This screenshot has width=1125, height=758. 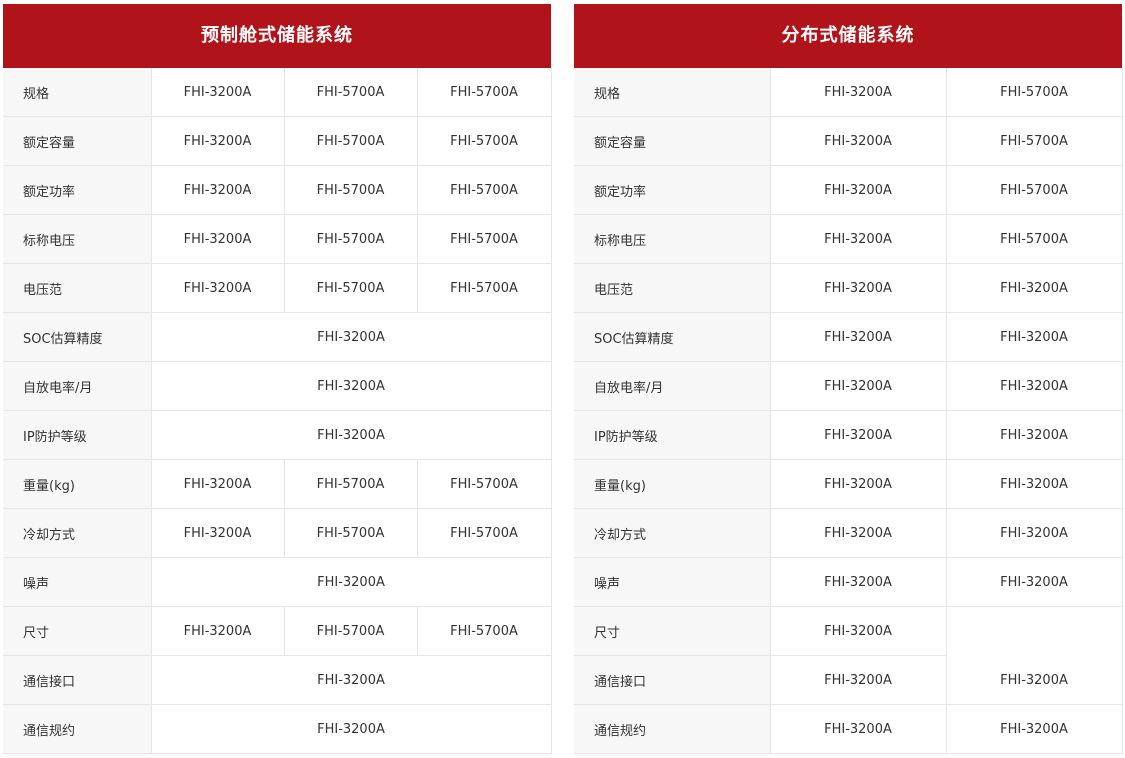 I want to click on table-row: 自放电率/月 FHI-3200A FHI-3200A, so click(x=848, y=386).